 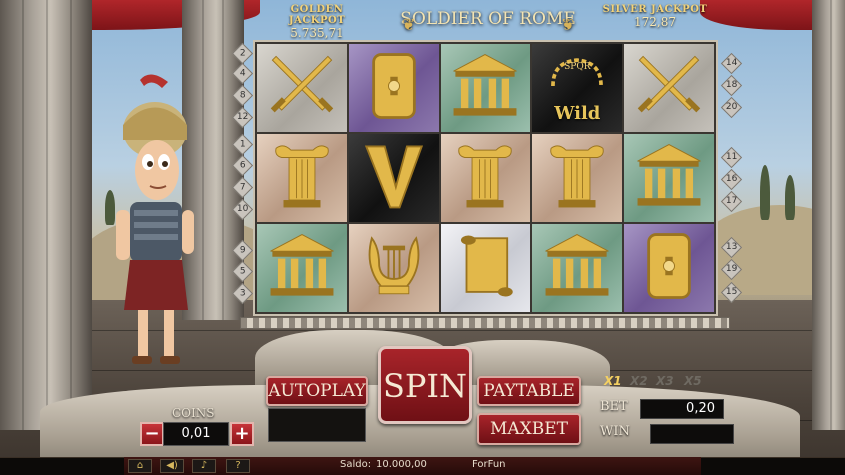 What do you see at coordinates (46, 215) in the screenshot?
I see `left-column` at bounding box center [46, 215].